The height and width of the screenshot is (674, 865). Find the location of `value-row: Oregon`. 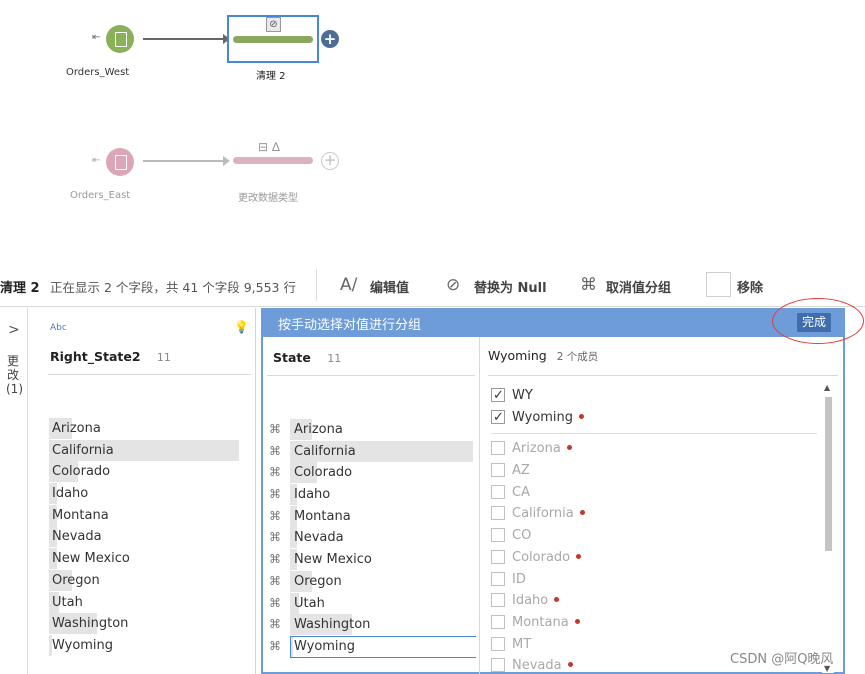

value-row: Oregon is located at coordinates (146, 580).